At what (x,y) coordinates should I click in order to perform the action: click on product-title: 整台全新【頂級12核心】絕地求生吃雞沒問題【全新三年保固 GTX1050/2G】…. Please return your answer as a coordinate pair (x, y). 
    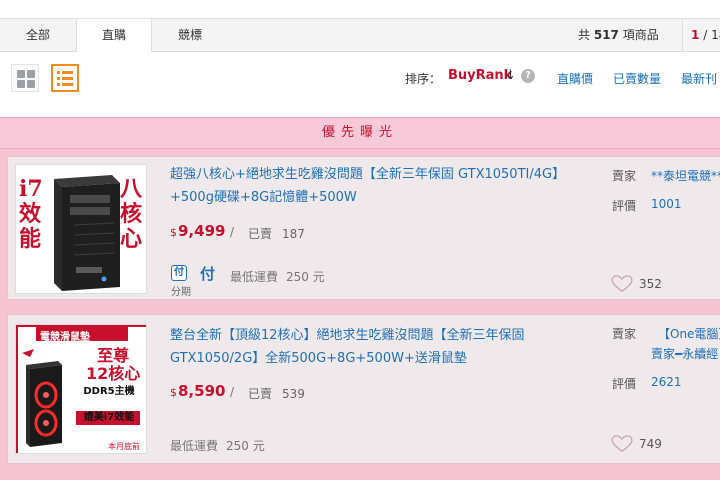
    Looking at the image, I should click on (380, 347).